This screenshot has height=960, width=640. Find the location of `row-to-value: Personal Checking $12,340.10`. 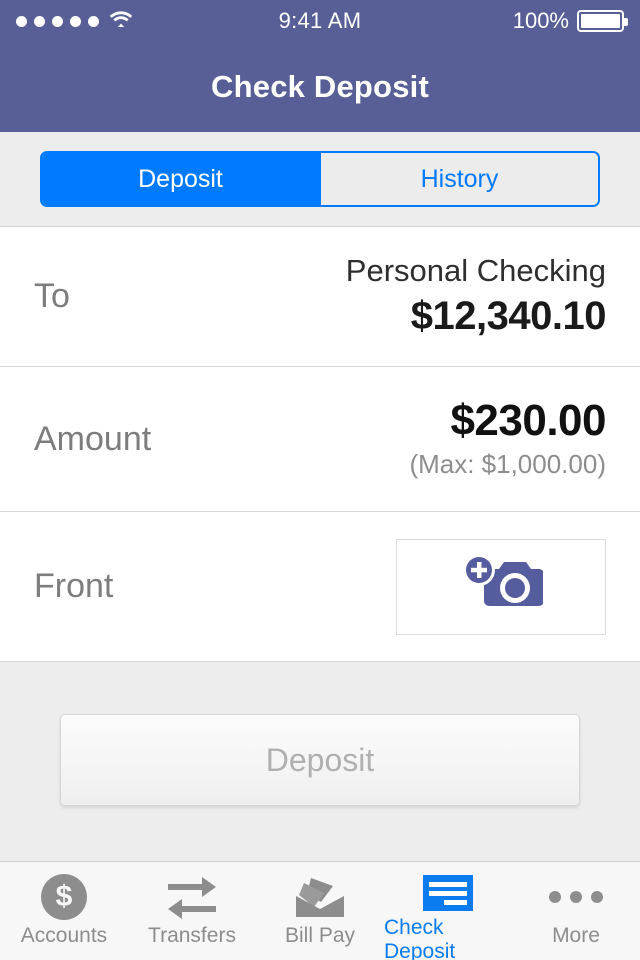

row-to-value: Personal Checking $12,340.10 is located at coordinates (476, 296).